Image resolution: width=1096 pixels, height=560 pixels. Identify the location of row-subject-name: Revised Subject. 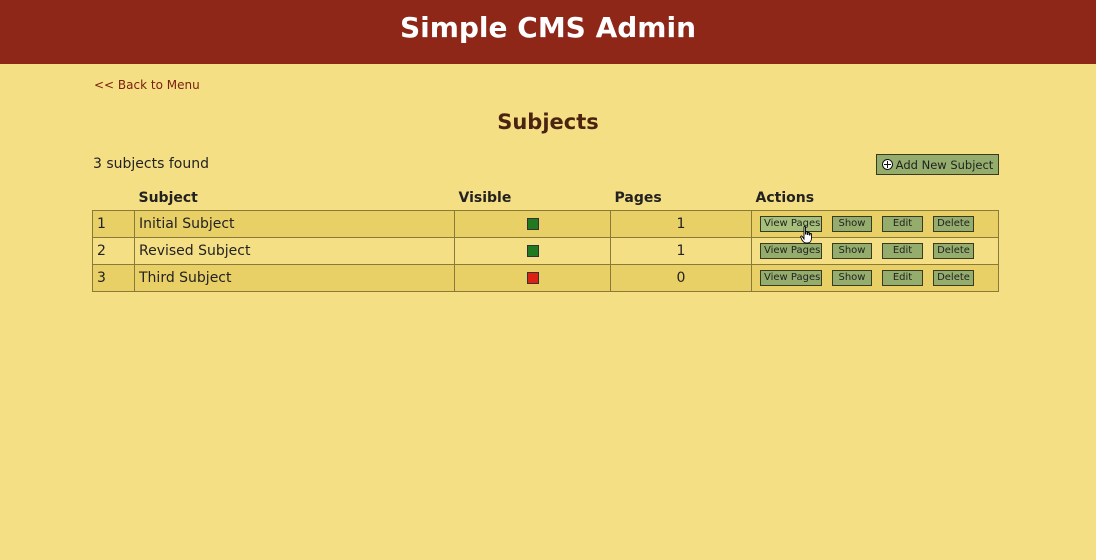
(294, 251).